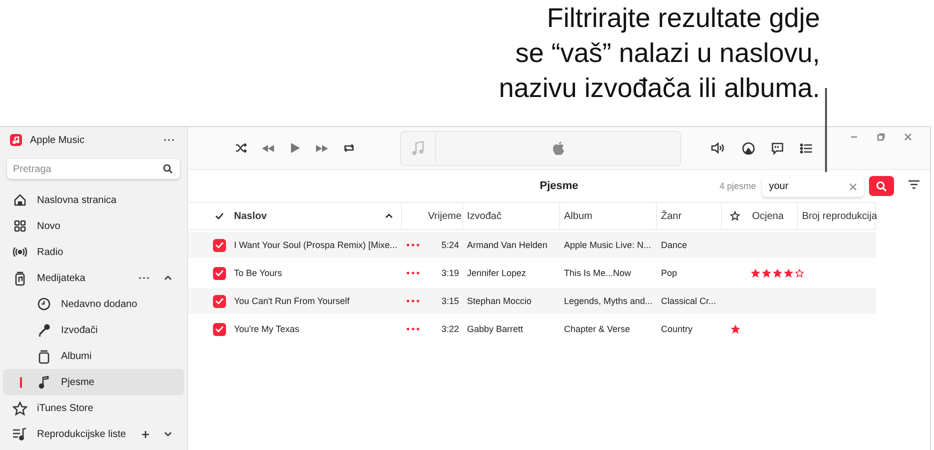 The width and height of the screenshot is (934, 450). I want to click on airplay-icon, so click(748, 148).